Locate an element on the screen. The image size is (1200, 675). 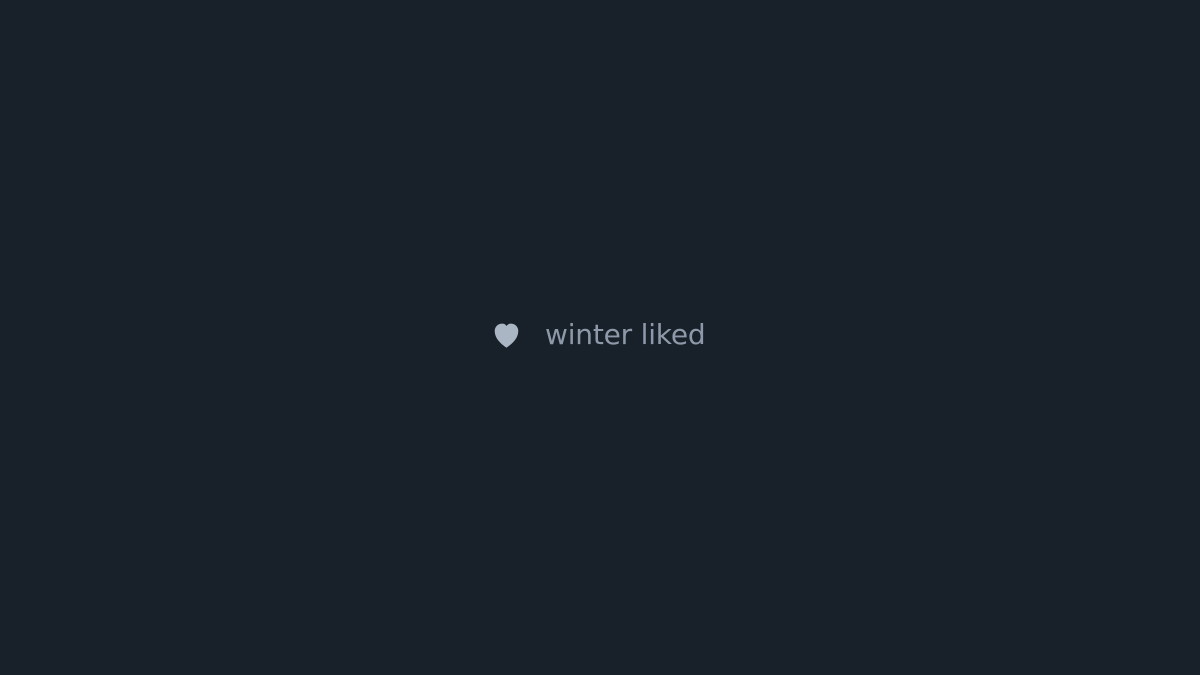
heart-icon is located at coordinates (506, 335).